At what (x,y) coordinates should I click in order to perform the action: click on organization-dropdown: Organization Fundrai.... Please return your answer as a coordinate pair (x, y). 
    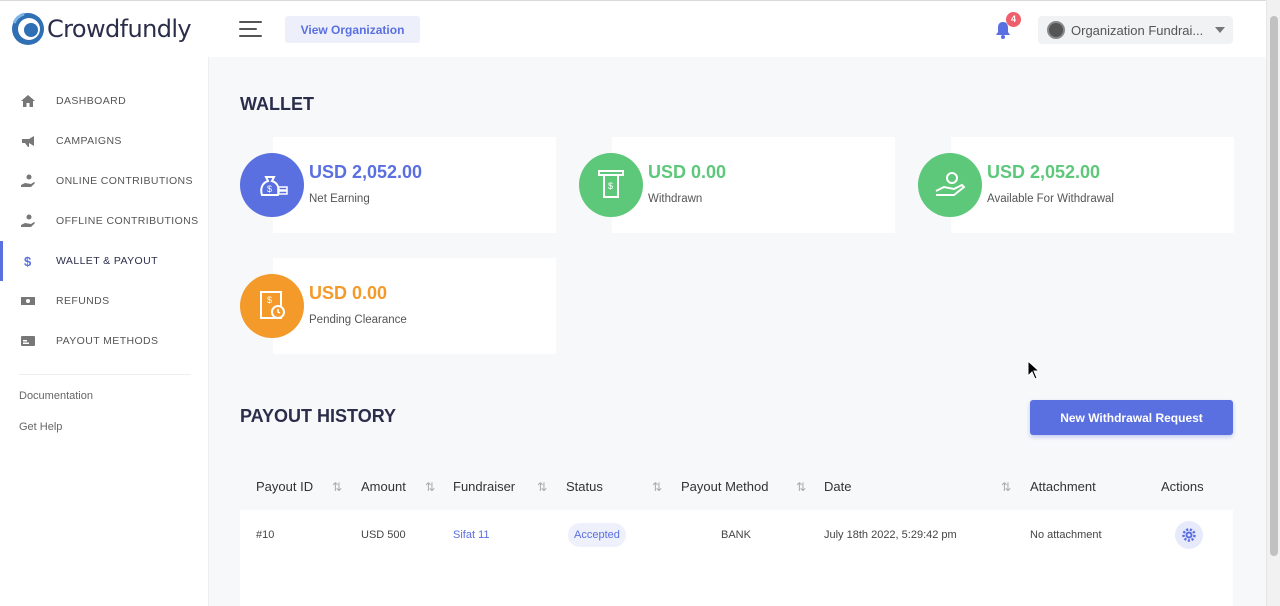
    Looking at the image, I should click on (1135, 30).